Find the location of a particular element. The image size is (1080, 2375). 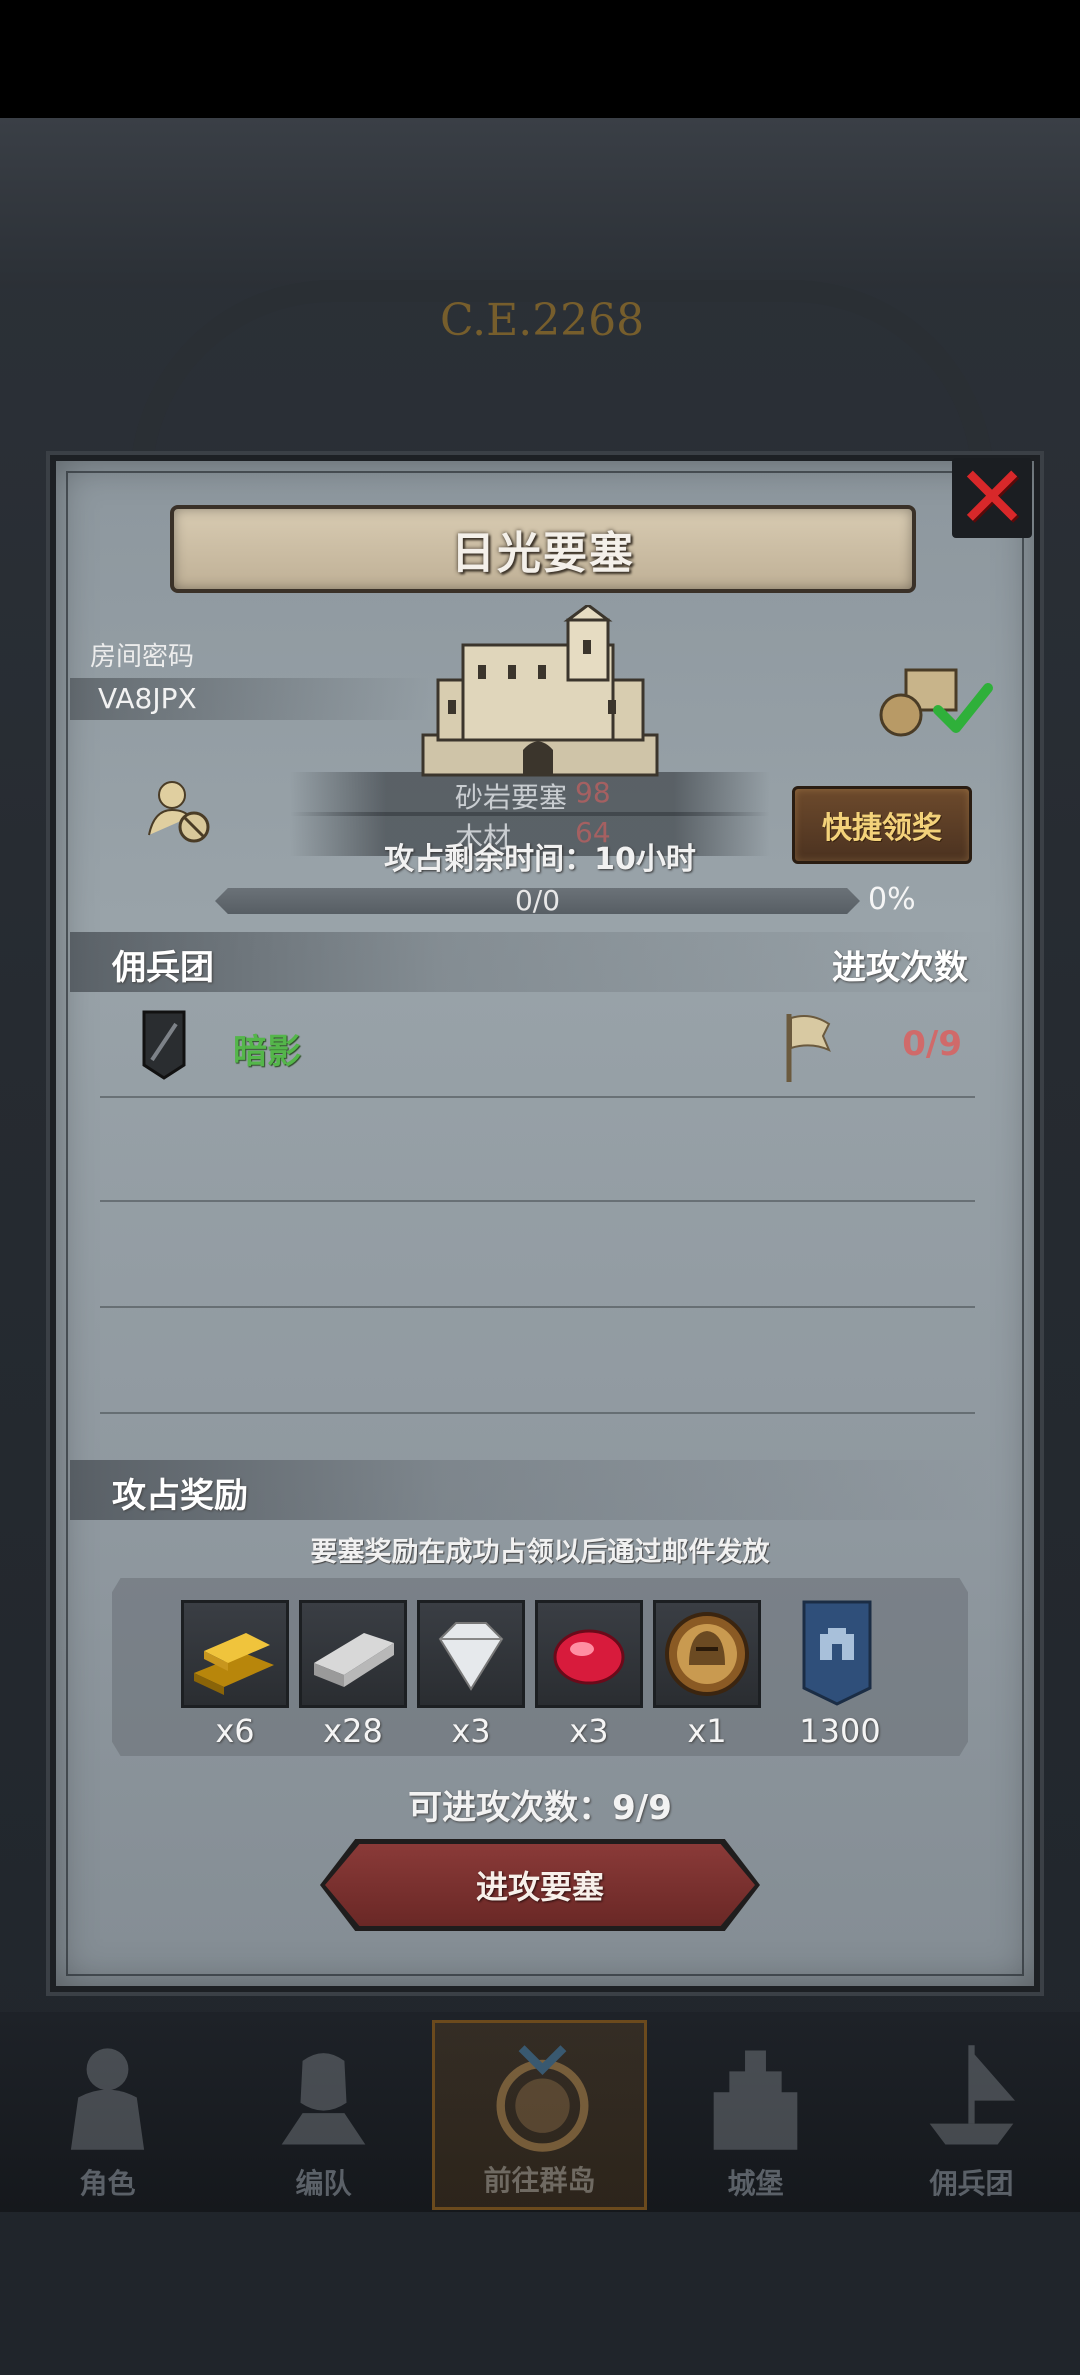

mercenary-row: 暗影 0/9 is located at coordinates (535, 1047).